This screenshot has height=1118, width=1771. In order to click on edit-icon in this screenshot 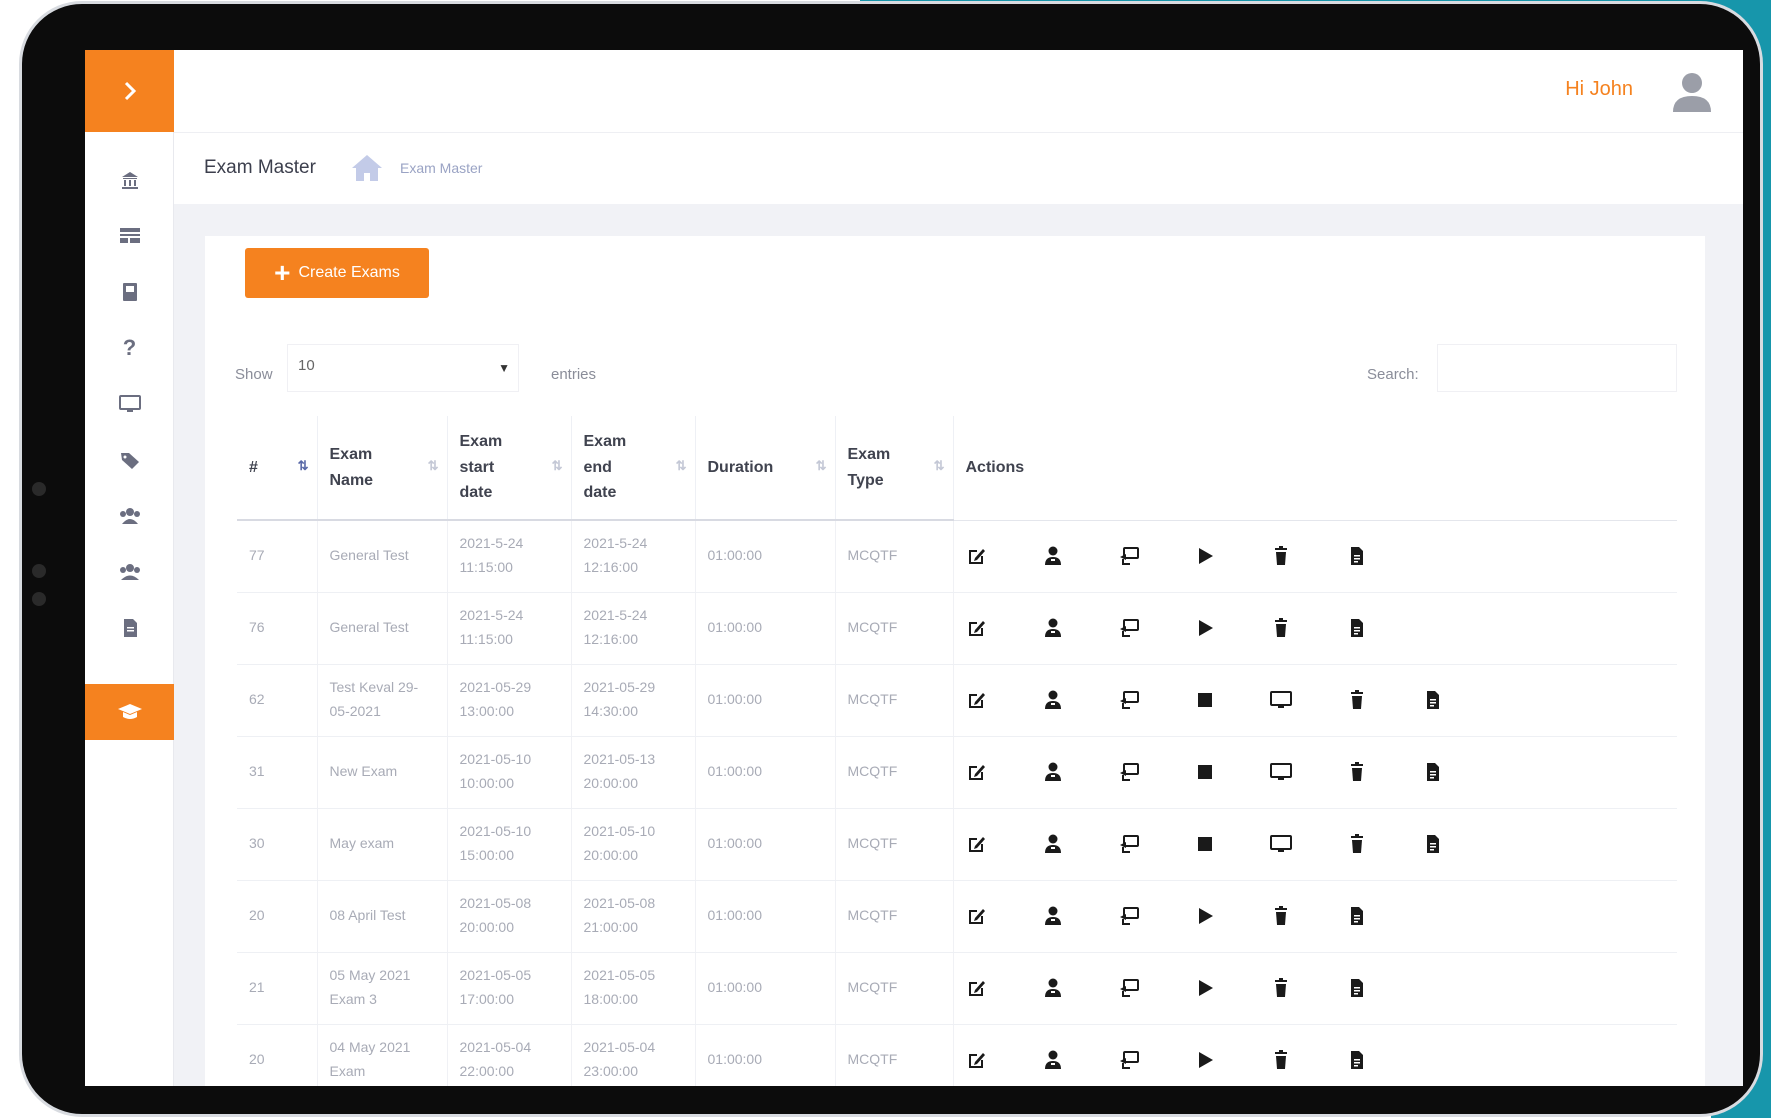, I will do `click(976, 1060)`.